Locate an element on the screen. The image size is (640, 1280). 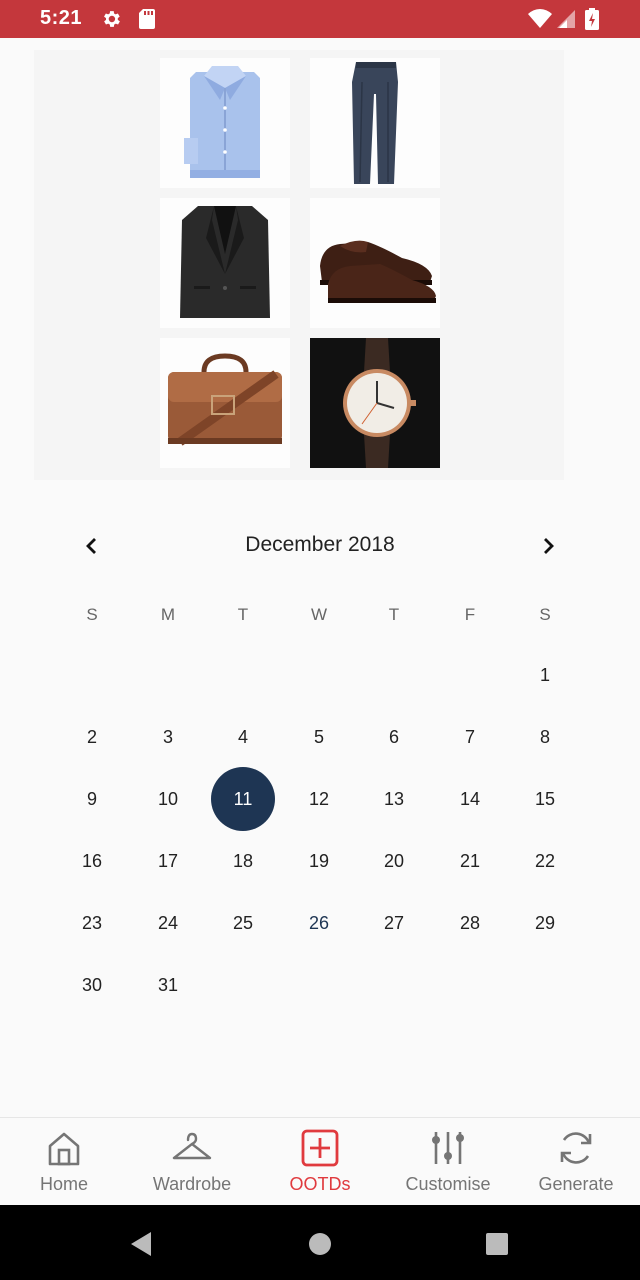
calendar-day: 9 is located at coordinates (92, 799).